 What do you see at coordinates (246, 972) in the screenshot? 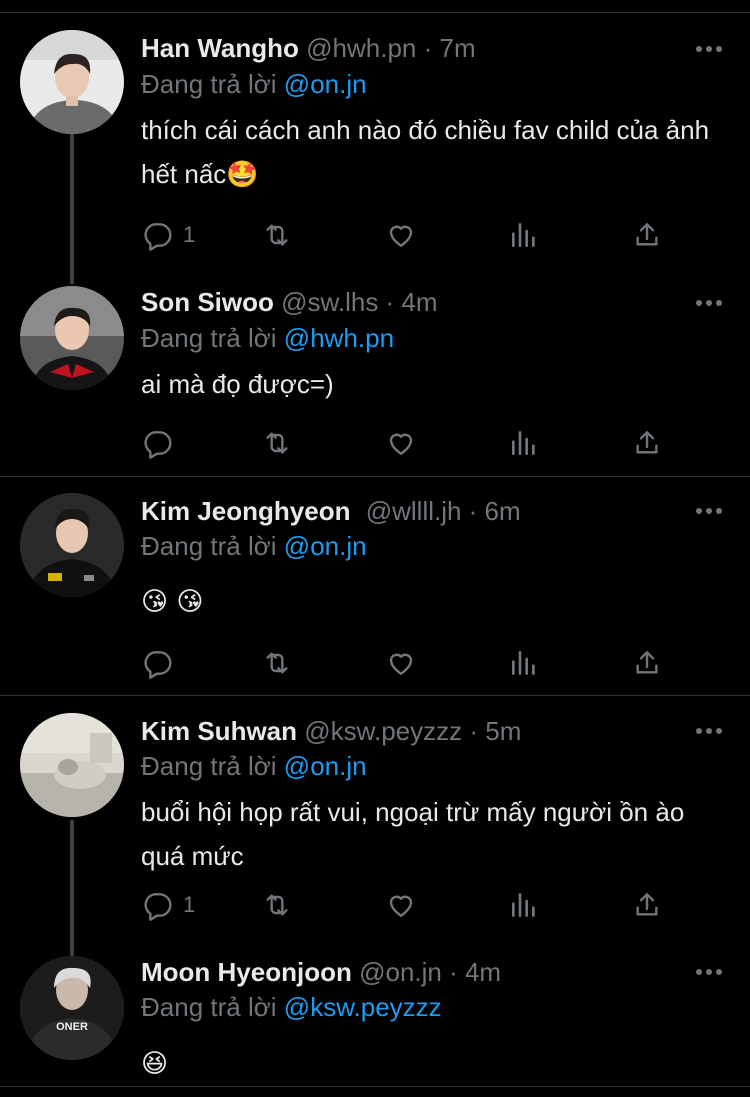
I see `display-name: Moon Hyeonjoon` at bounding box center [246, 972].